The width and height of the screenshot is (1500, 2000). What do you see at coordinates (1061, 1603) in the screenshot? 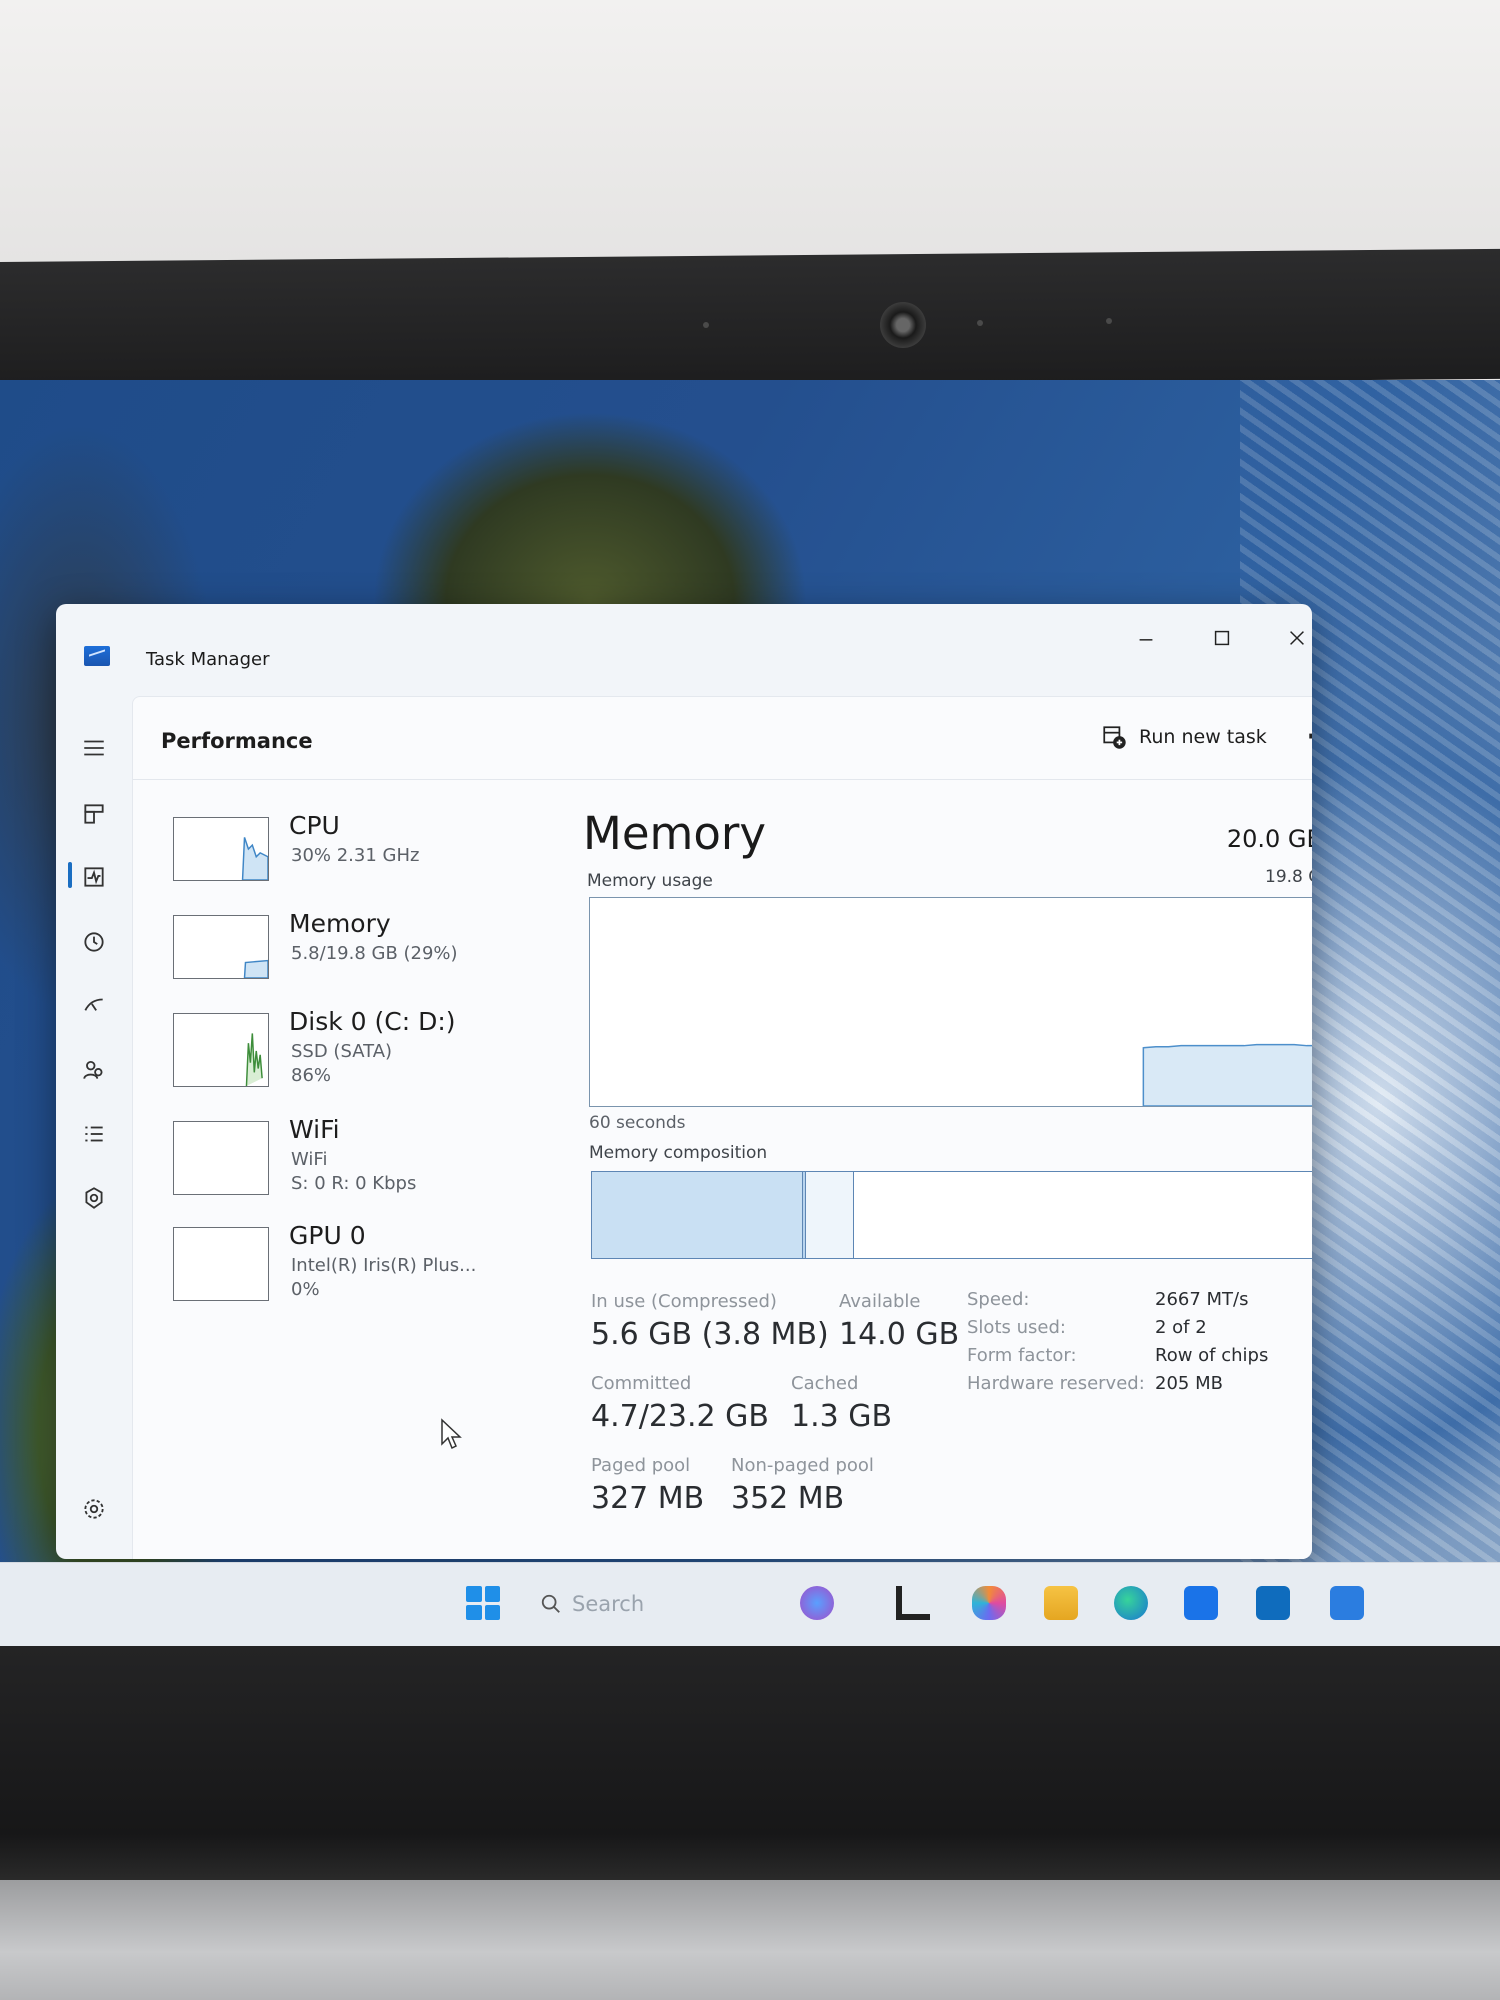
I see `file-explorer-icon` at bounding box center [1061, 1603].